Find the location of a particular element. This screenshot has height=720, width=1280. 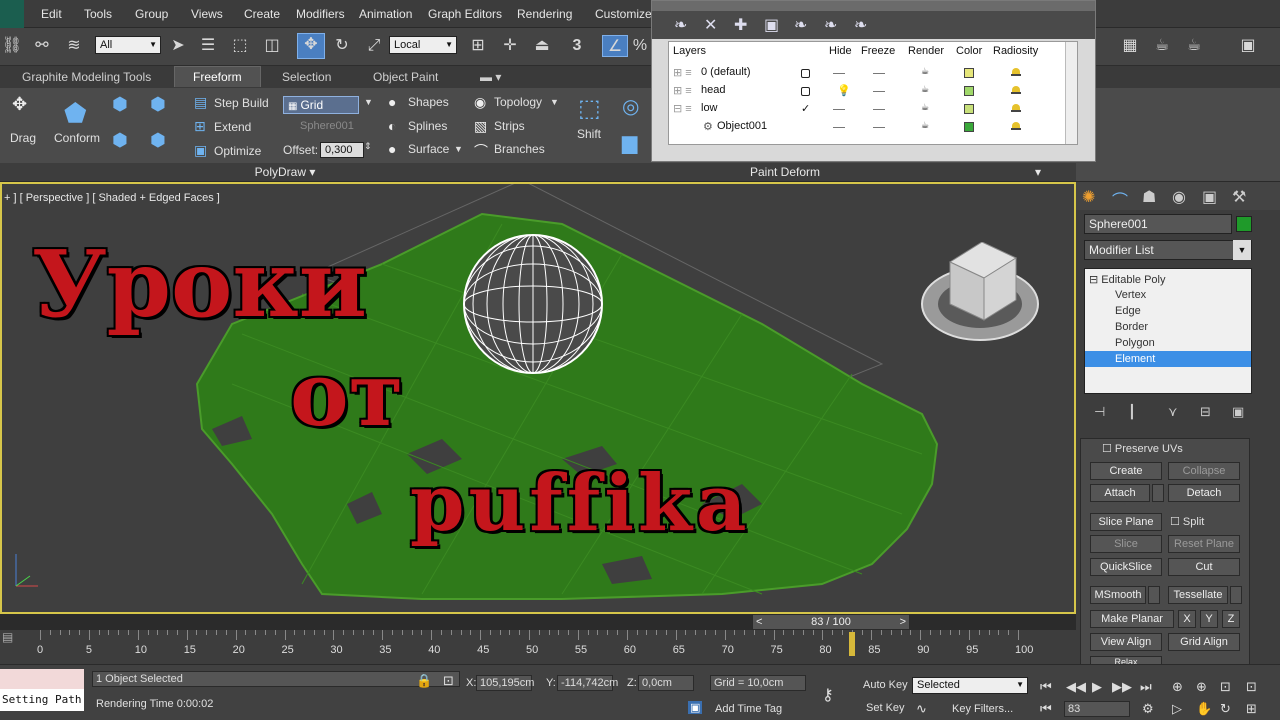

step-build-button: Step Build is located at coordinates (241, 103).